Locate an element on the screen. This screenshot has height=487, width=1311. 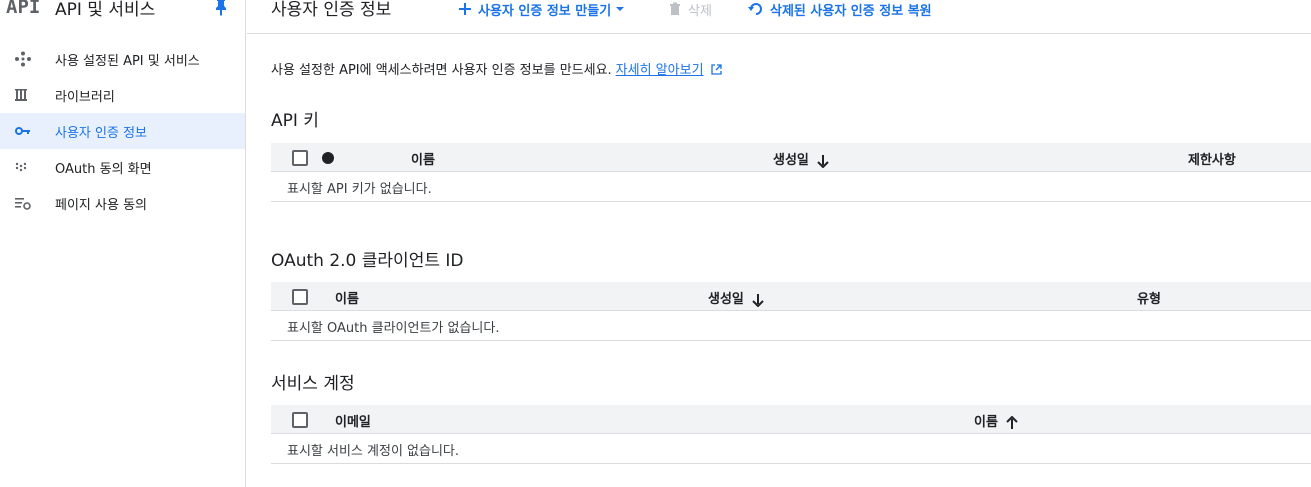
sidebar-item-credentials: 사용자 인증 정보 is located at coordinates (122, 131).